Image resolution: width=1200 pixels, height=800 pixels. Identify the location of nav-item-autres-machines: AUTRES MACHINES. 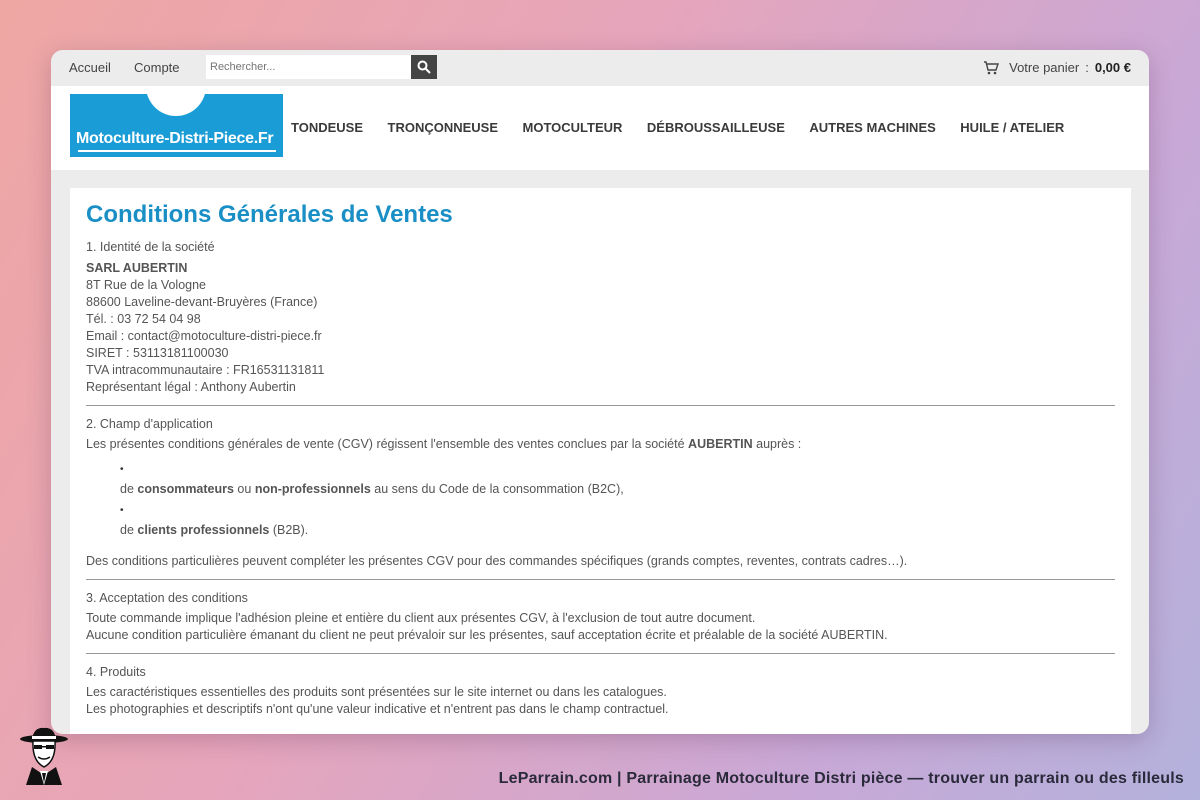
(872, 127).